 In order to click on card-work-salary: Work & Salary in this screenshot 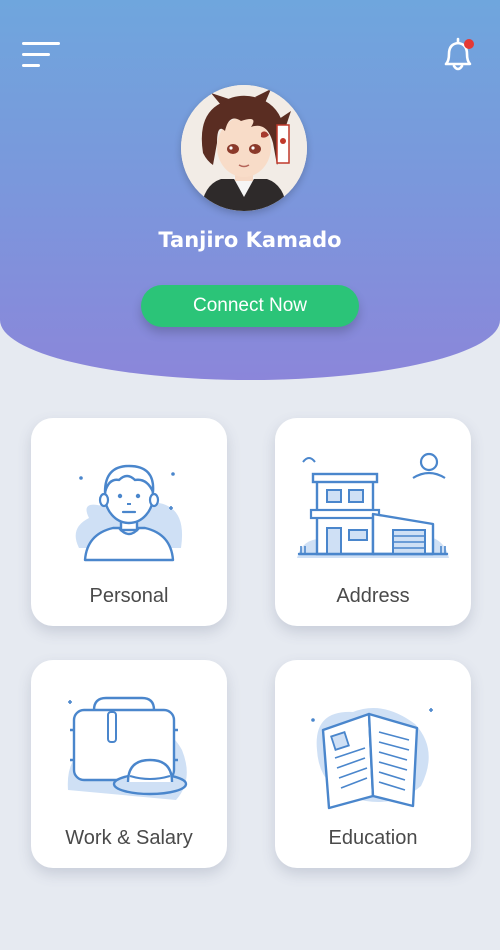, I will do `click(129, 764)`.